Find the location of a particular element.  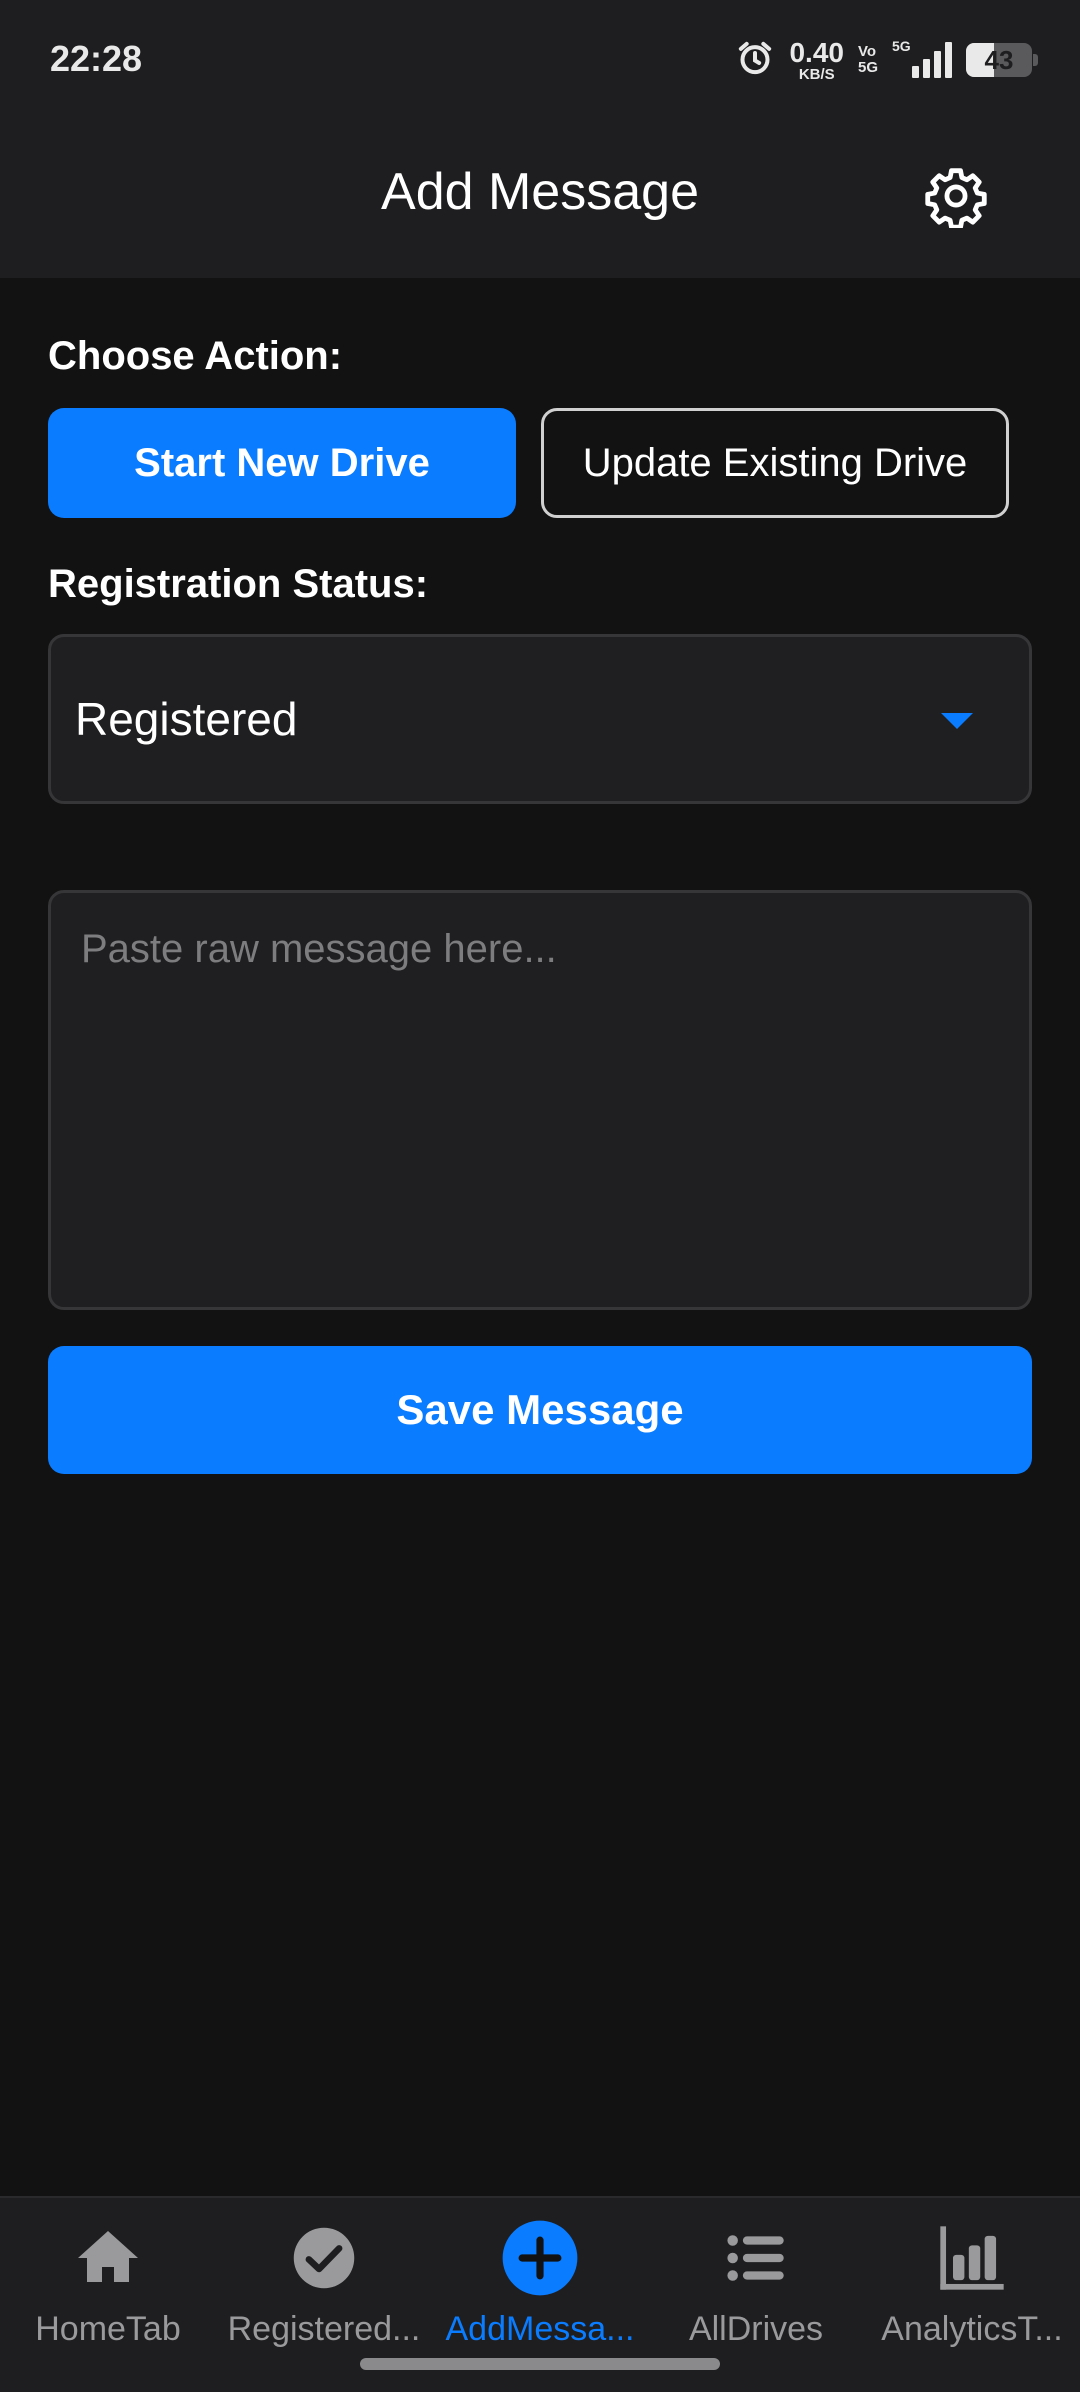

home-icon is located at coordinates (108, 2256).